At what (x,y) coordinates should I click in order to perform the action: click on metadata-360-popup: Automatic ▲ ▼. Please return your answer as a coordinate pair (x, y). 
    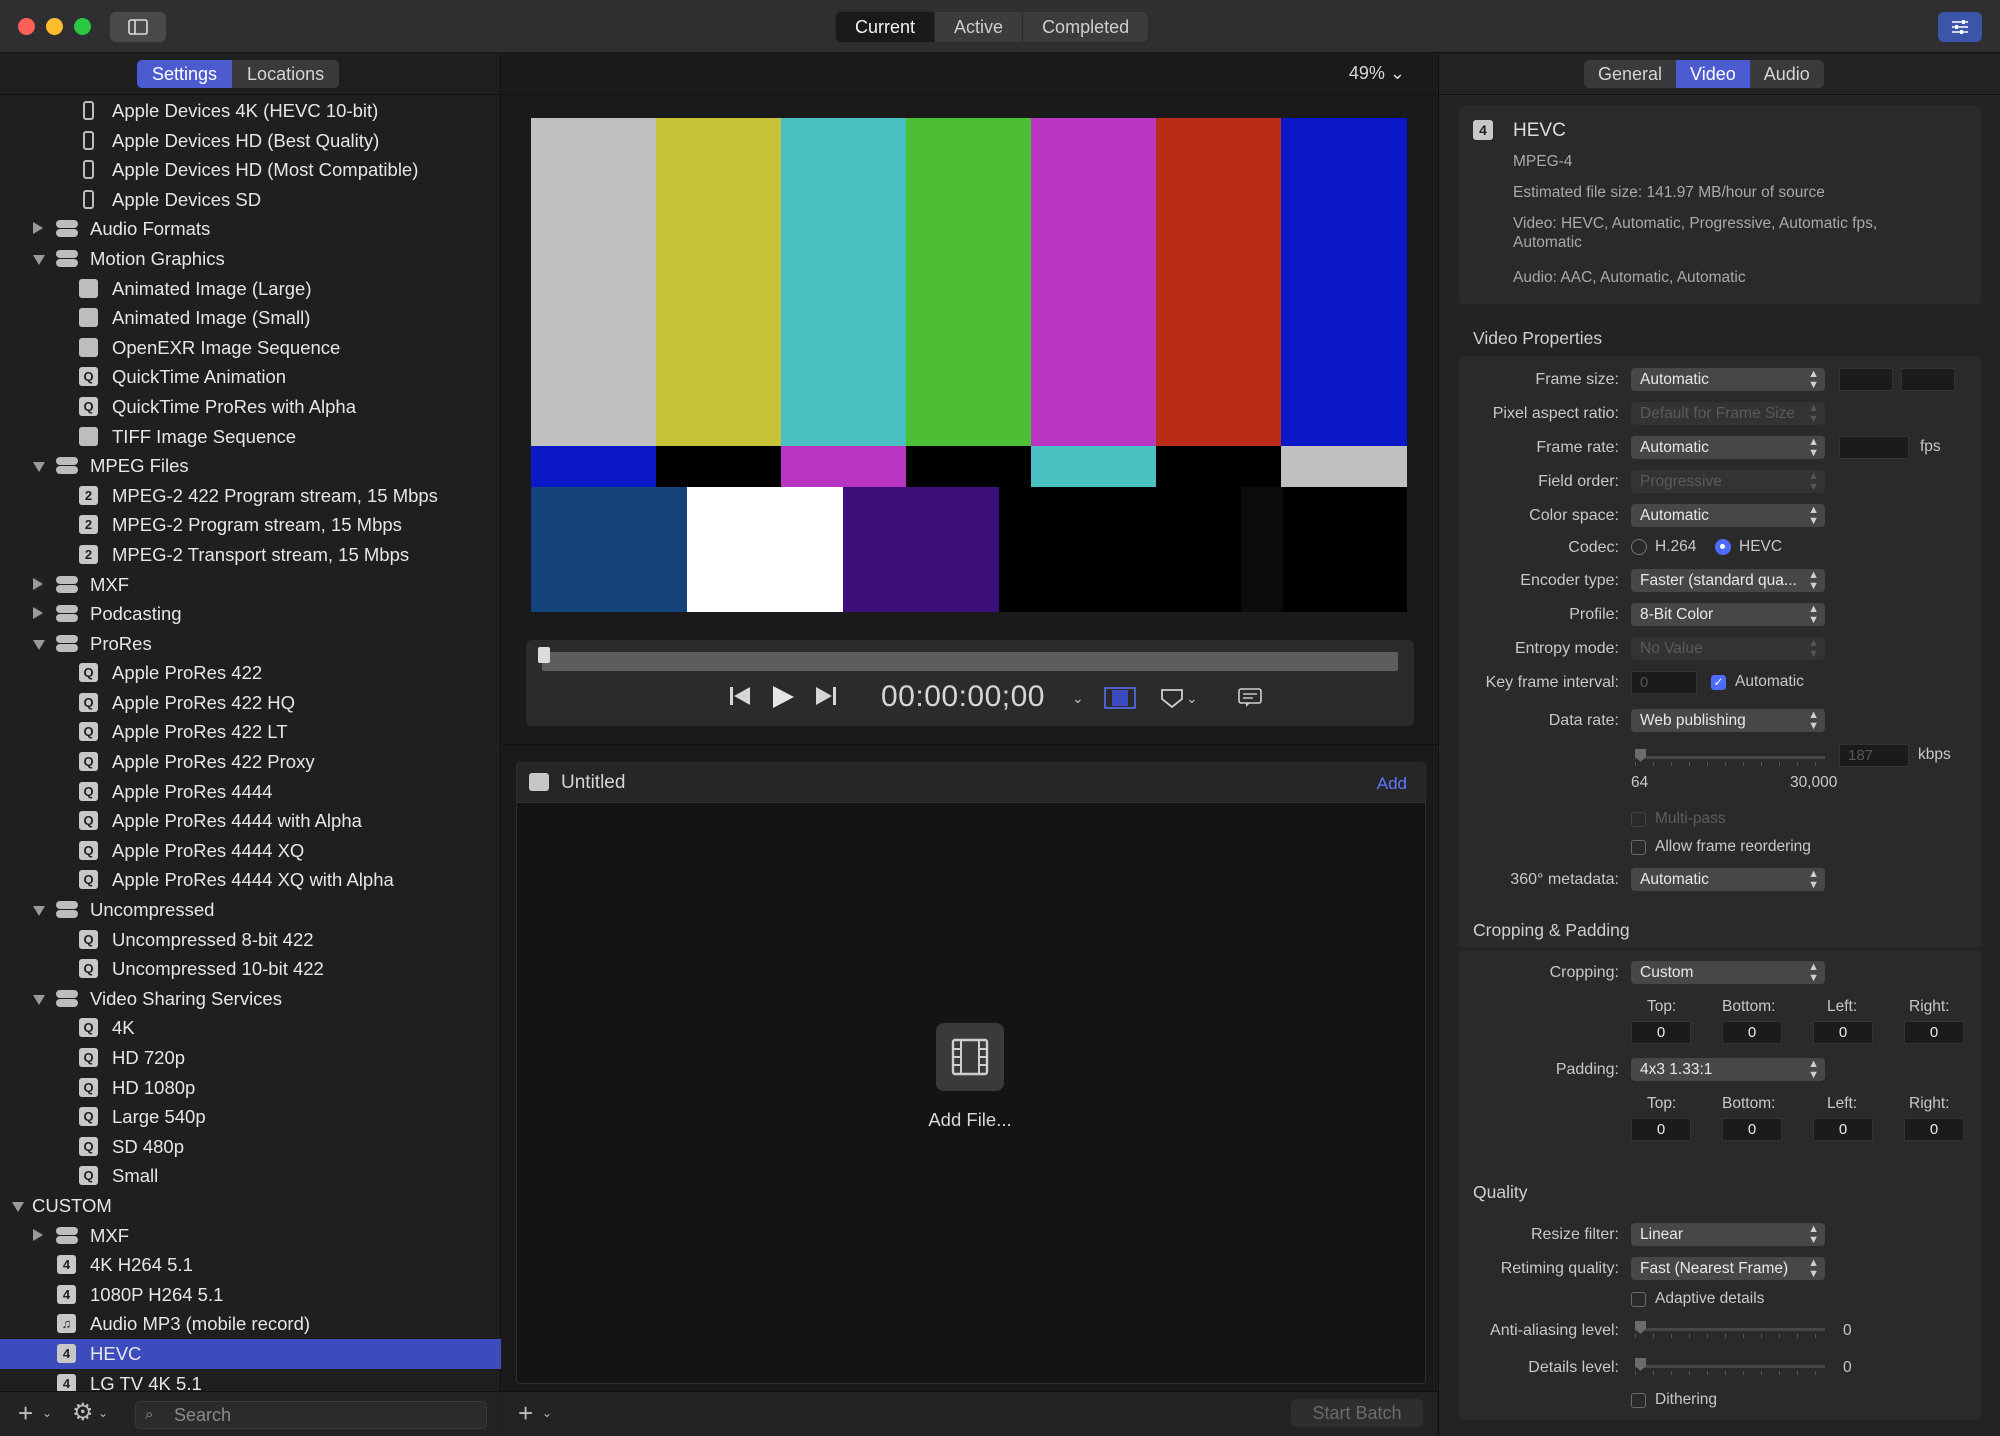
    Looking at the image, I should click on (1728, 879).